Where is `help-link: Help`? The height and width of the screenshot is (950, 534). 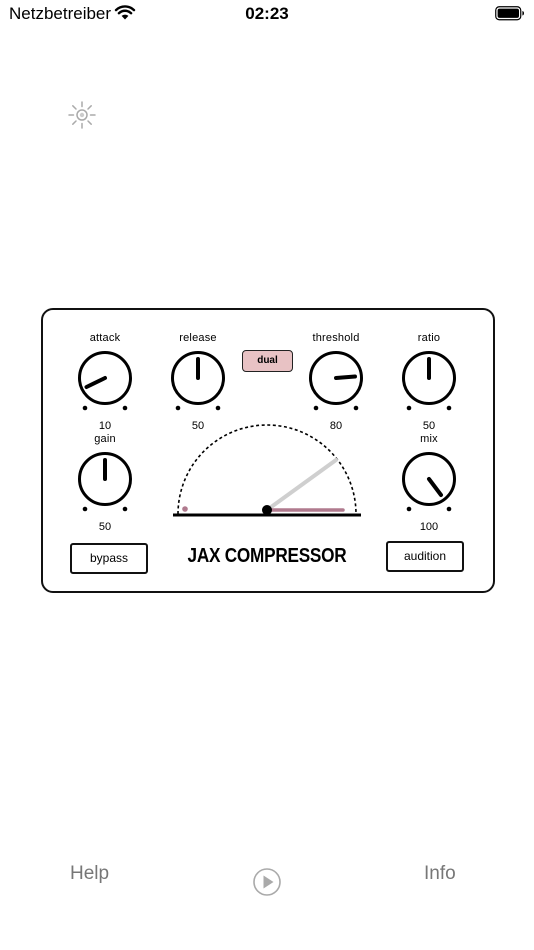 help-link: Help is located at coordinates (89, 874).